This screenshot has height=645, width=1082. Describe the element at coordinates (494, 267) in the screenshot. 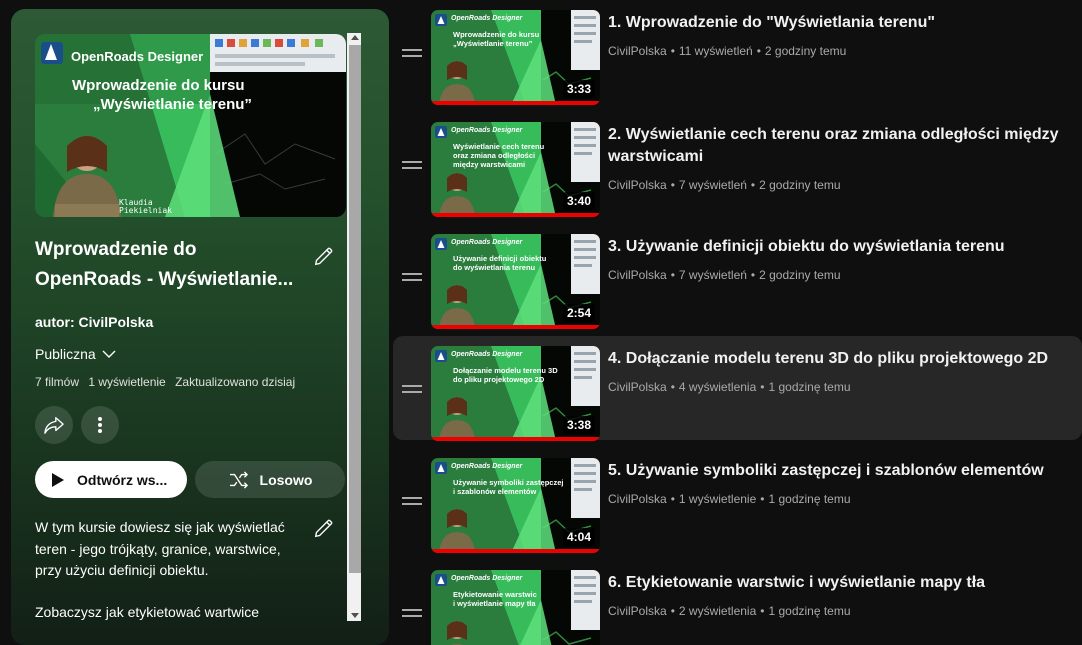

I see `thumb-line2: do wyświetlania terenu` at that location.